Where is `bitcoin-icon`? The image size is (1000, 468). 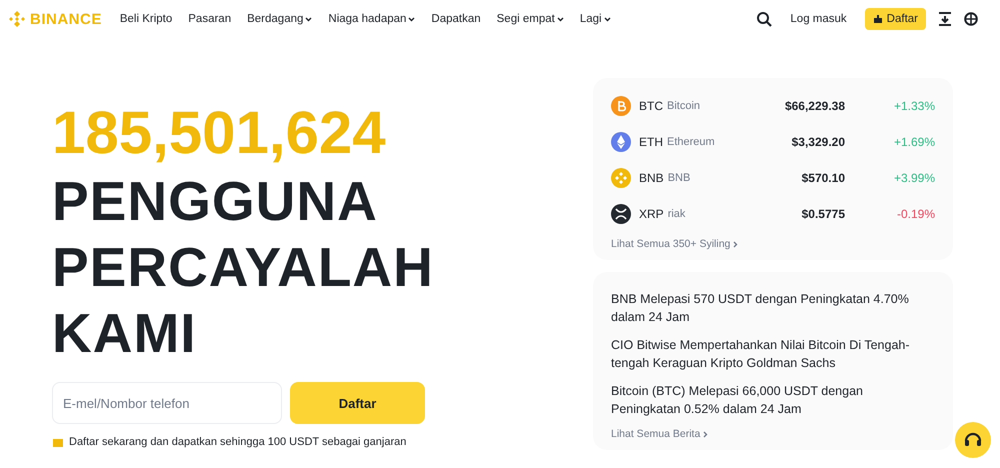
bitcoin-icon is located at coordinates (621, 106).